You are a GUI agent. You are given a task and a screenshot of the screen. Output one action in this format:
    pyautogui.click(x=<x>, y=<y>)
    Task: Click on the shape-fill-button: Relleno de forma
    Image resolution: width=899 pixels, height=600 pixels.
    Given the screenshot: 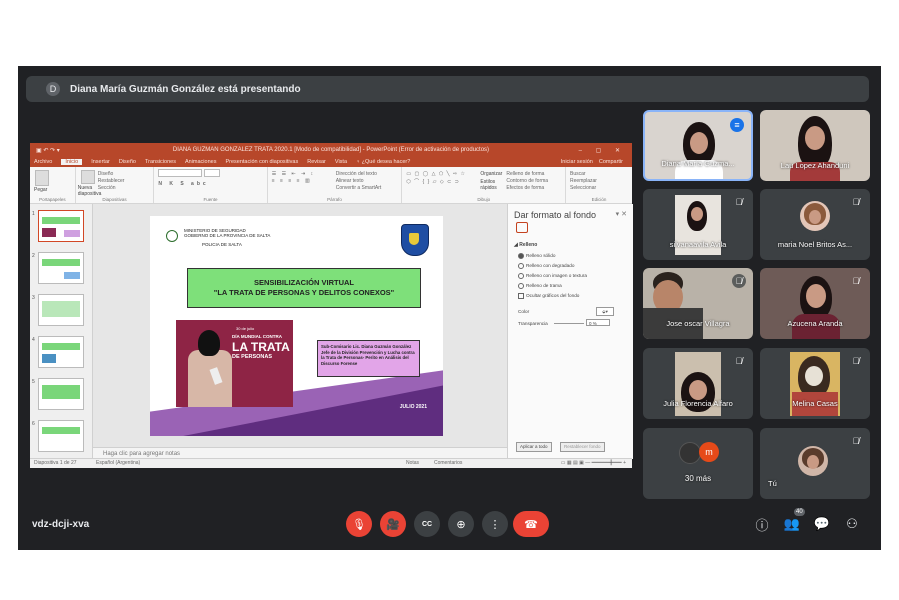 What is the action you would take?
    pyautogui.click(x=527, y=174)
    